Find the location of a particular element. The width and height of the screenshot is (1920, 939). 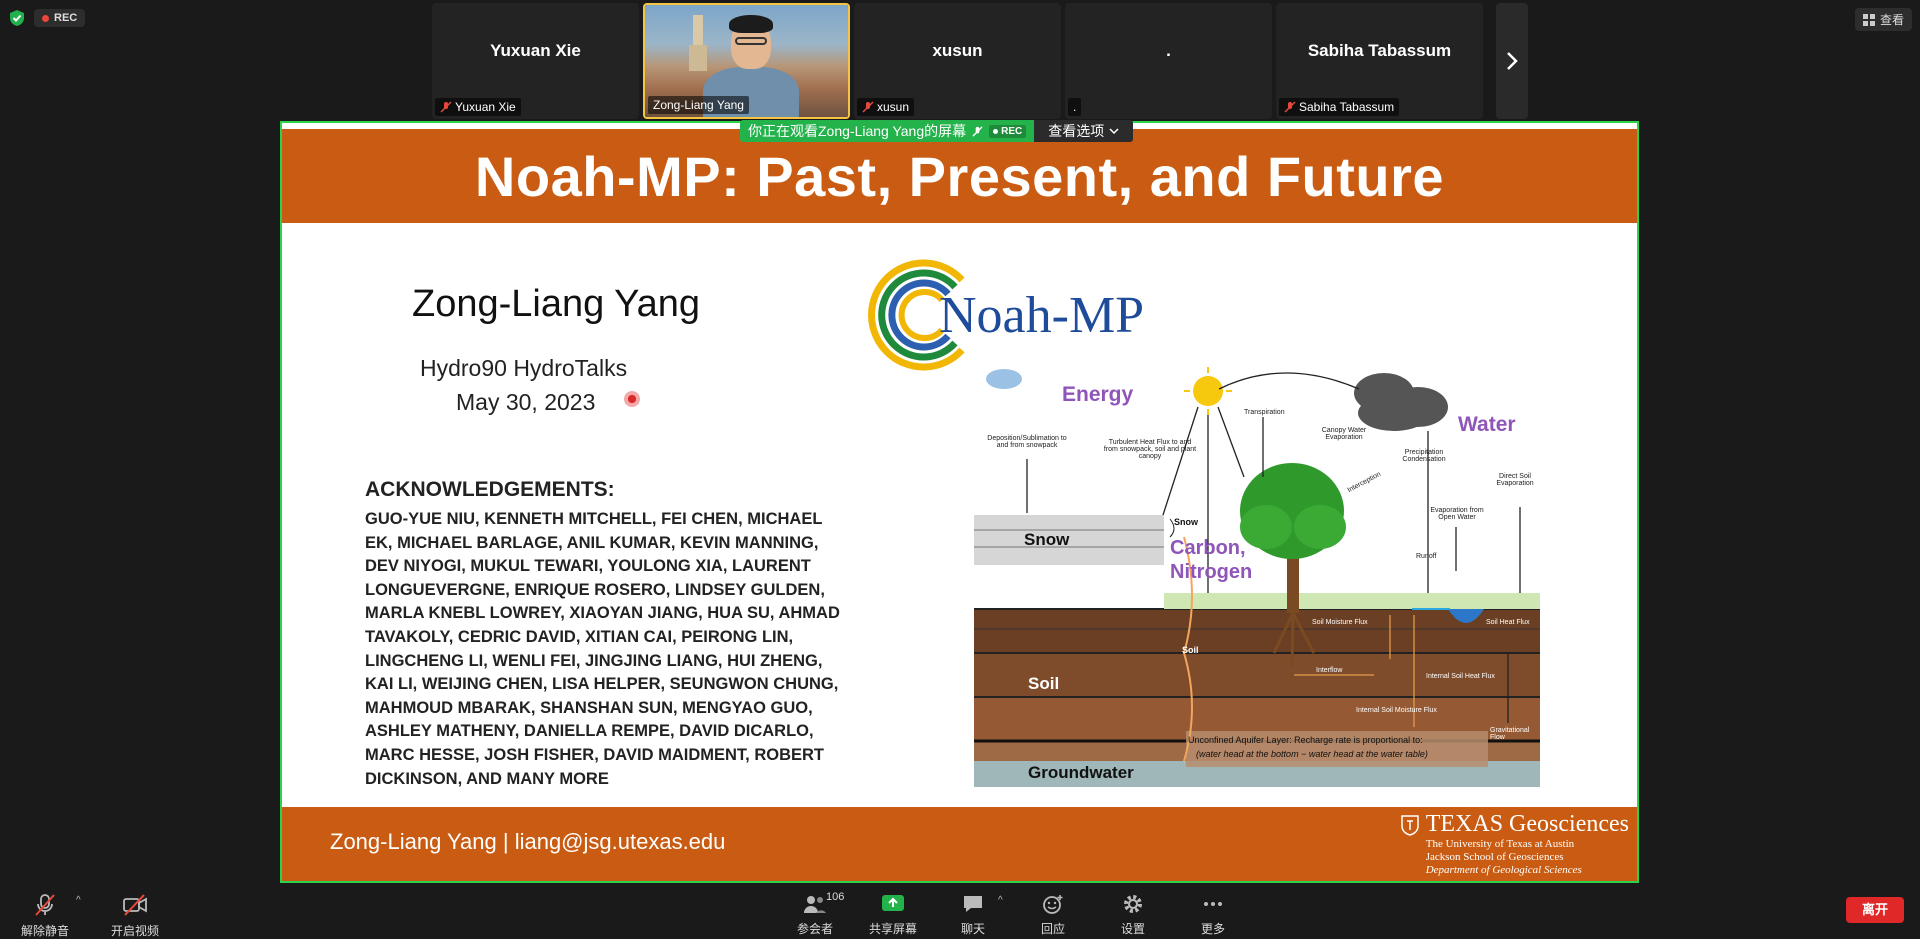

diagram-groundwater: Groundwater is located at coordinates (1081, 772).